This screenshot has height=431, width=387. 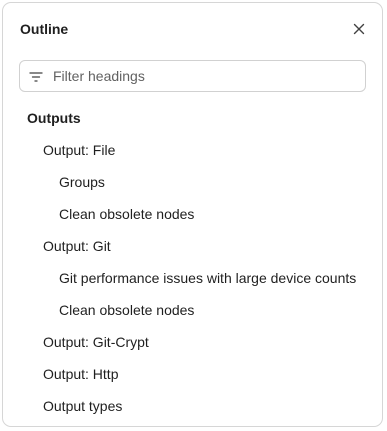 I want to click on close-button, so click(x=359, y=29).